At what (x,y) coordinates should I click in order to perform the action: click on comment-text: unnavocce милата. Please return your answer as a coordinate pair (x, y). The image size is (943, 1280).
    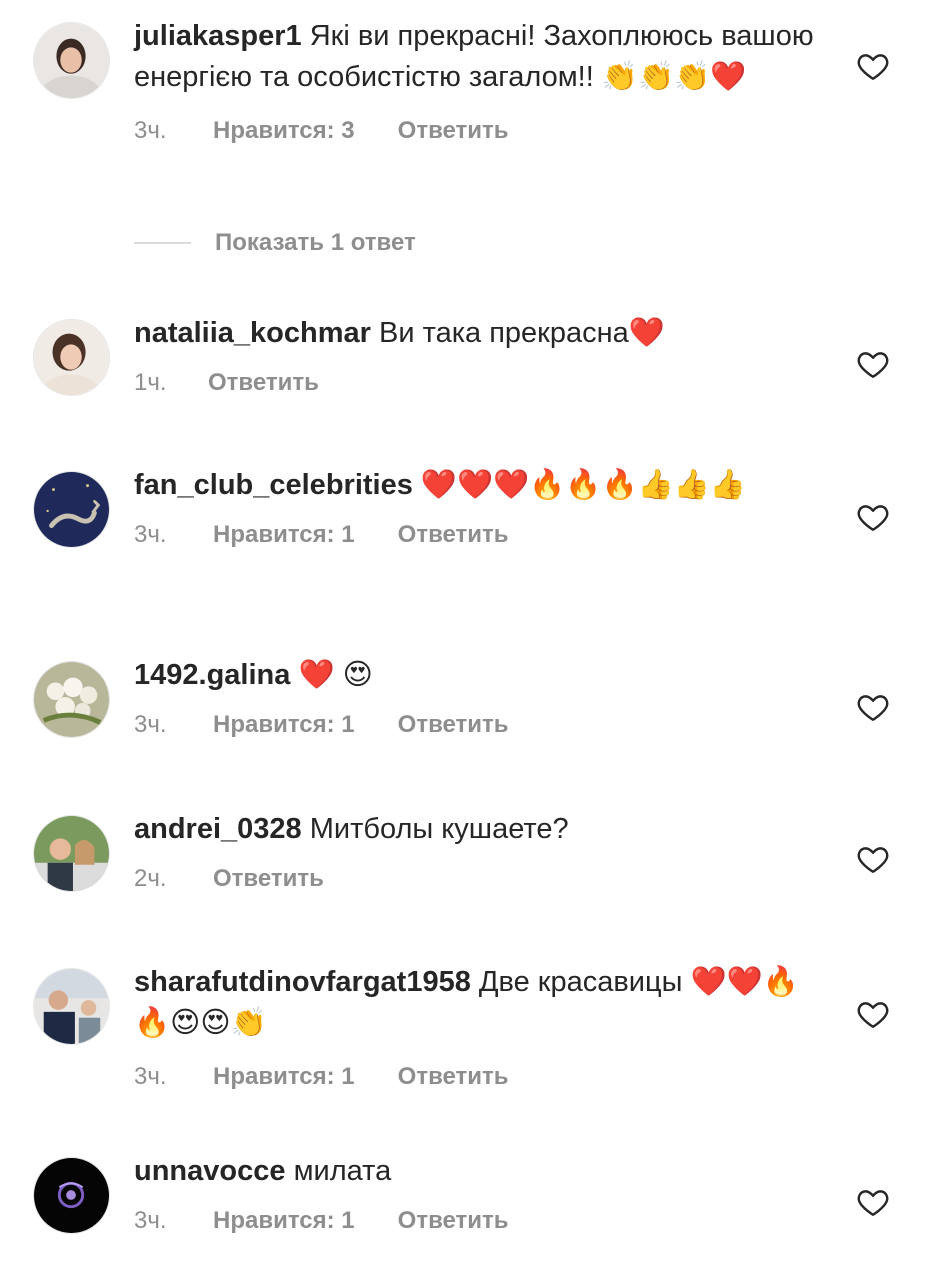
    Looking at the image, I should click on (479, 1171).